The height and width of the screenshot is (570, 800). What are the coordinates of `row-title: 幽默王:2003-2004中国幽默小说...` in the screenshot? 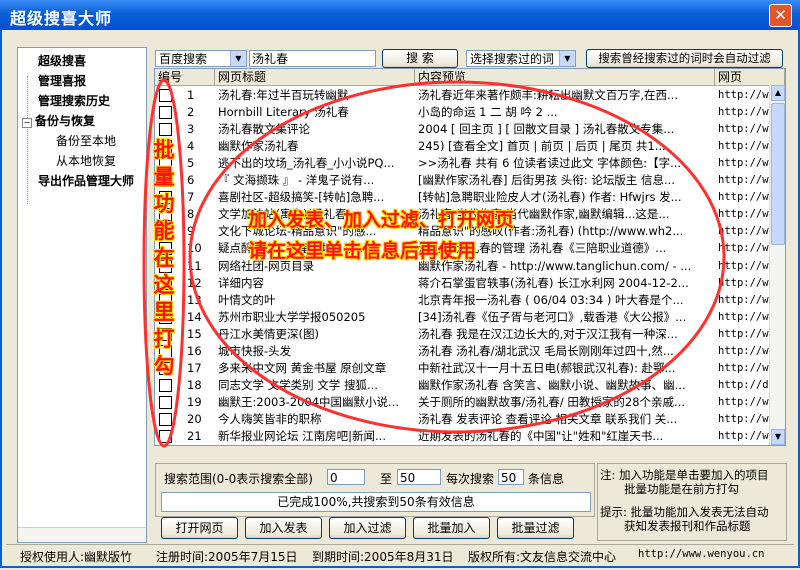 It's located at (309, 401).